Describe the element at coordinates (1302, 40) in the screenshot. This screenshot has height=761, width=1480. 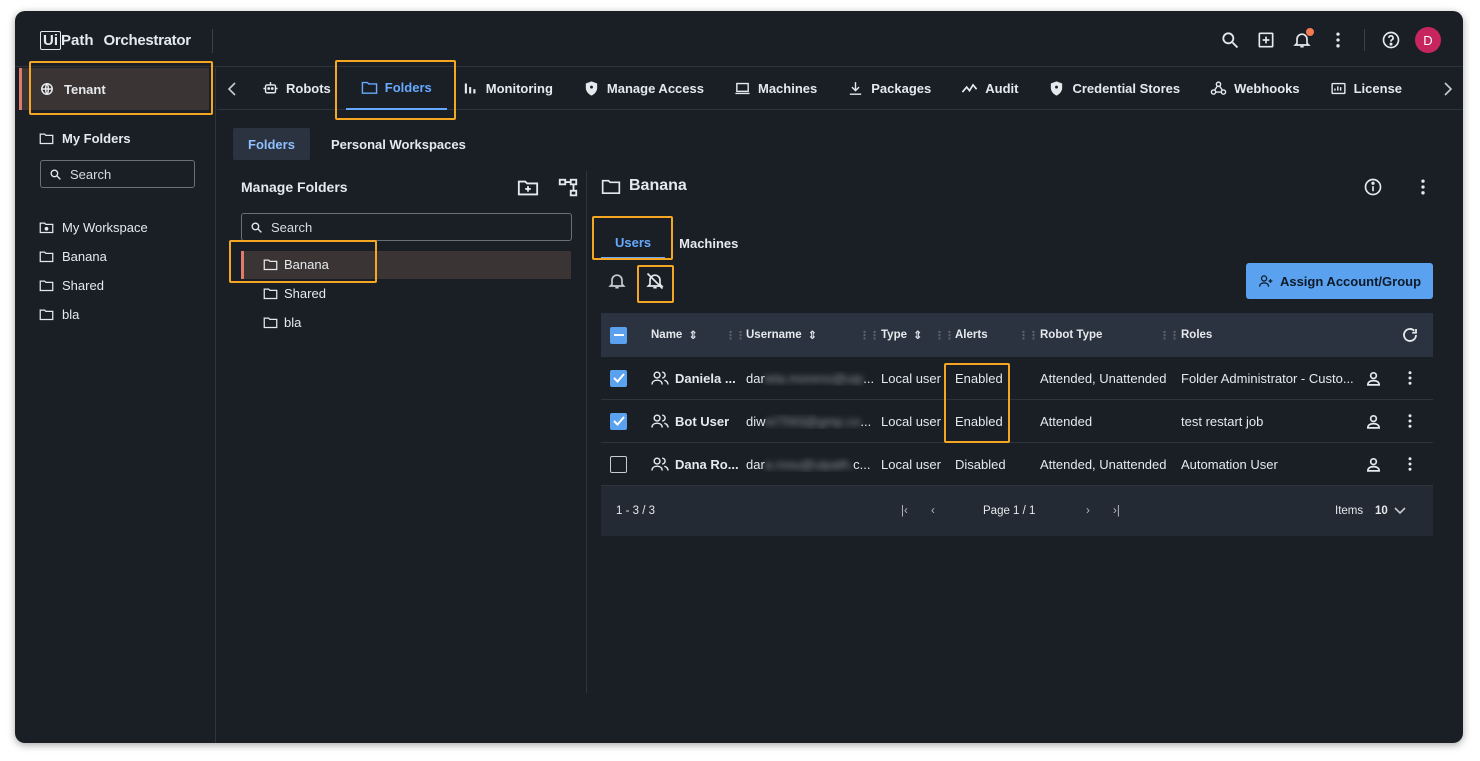
I see `notification-bell-icon` at that location.